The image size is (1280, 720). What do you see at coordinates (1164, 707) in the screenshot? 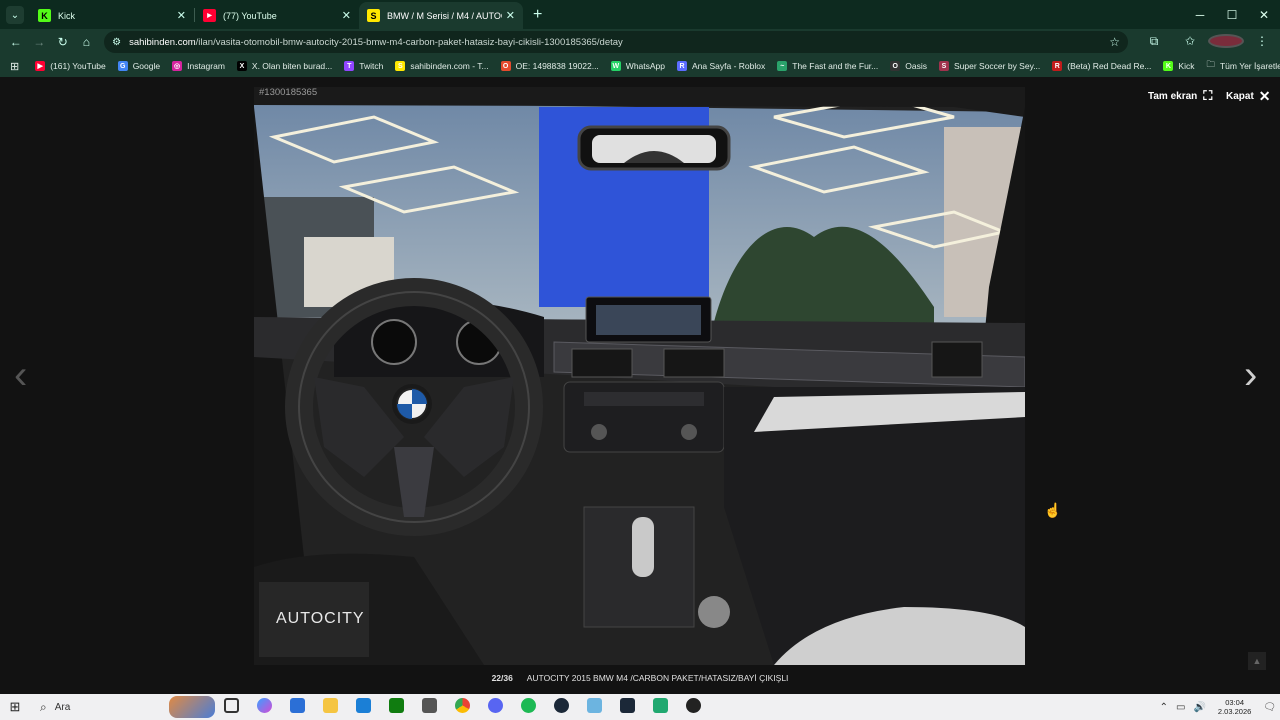
I see `chevron-up-icon: ⌃` at bounding box center [1164, 707].